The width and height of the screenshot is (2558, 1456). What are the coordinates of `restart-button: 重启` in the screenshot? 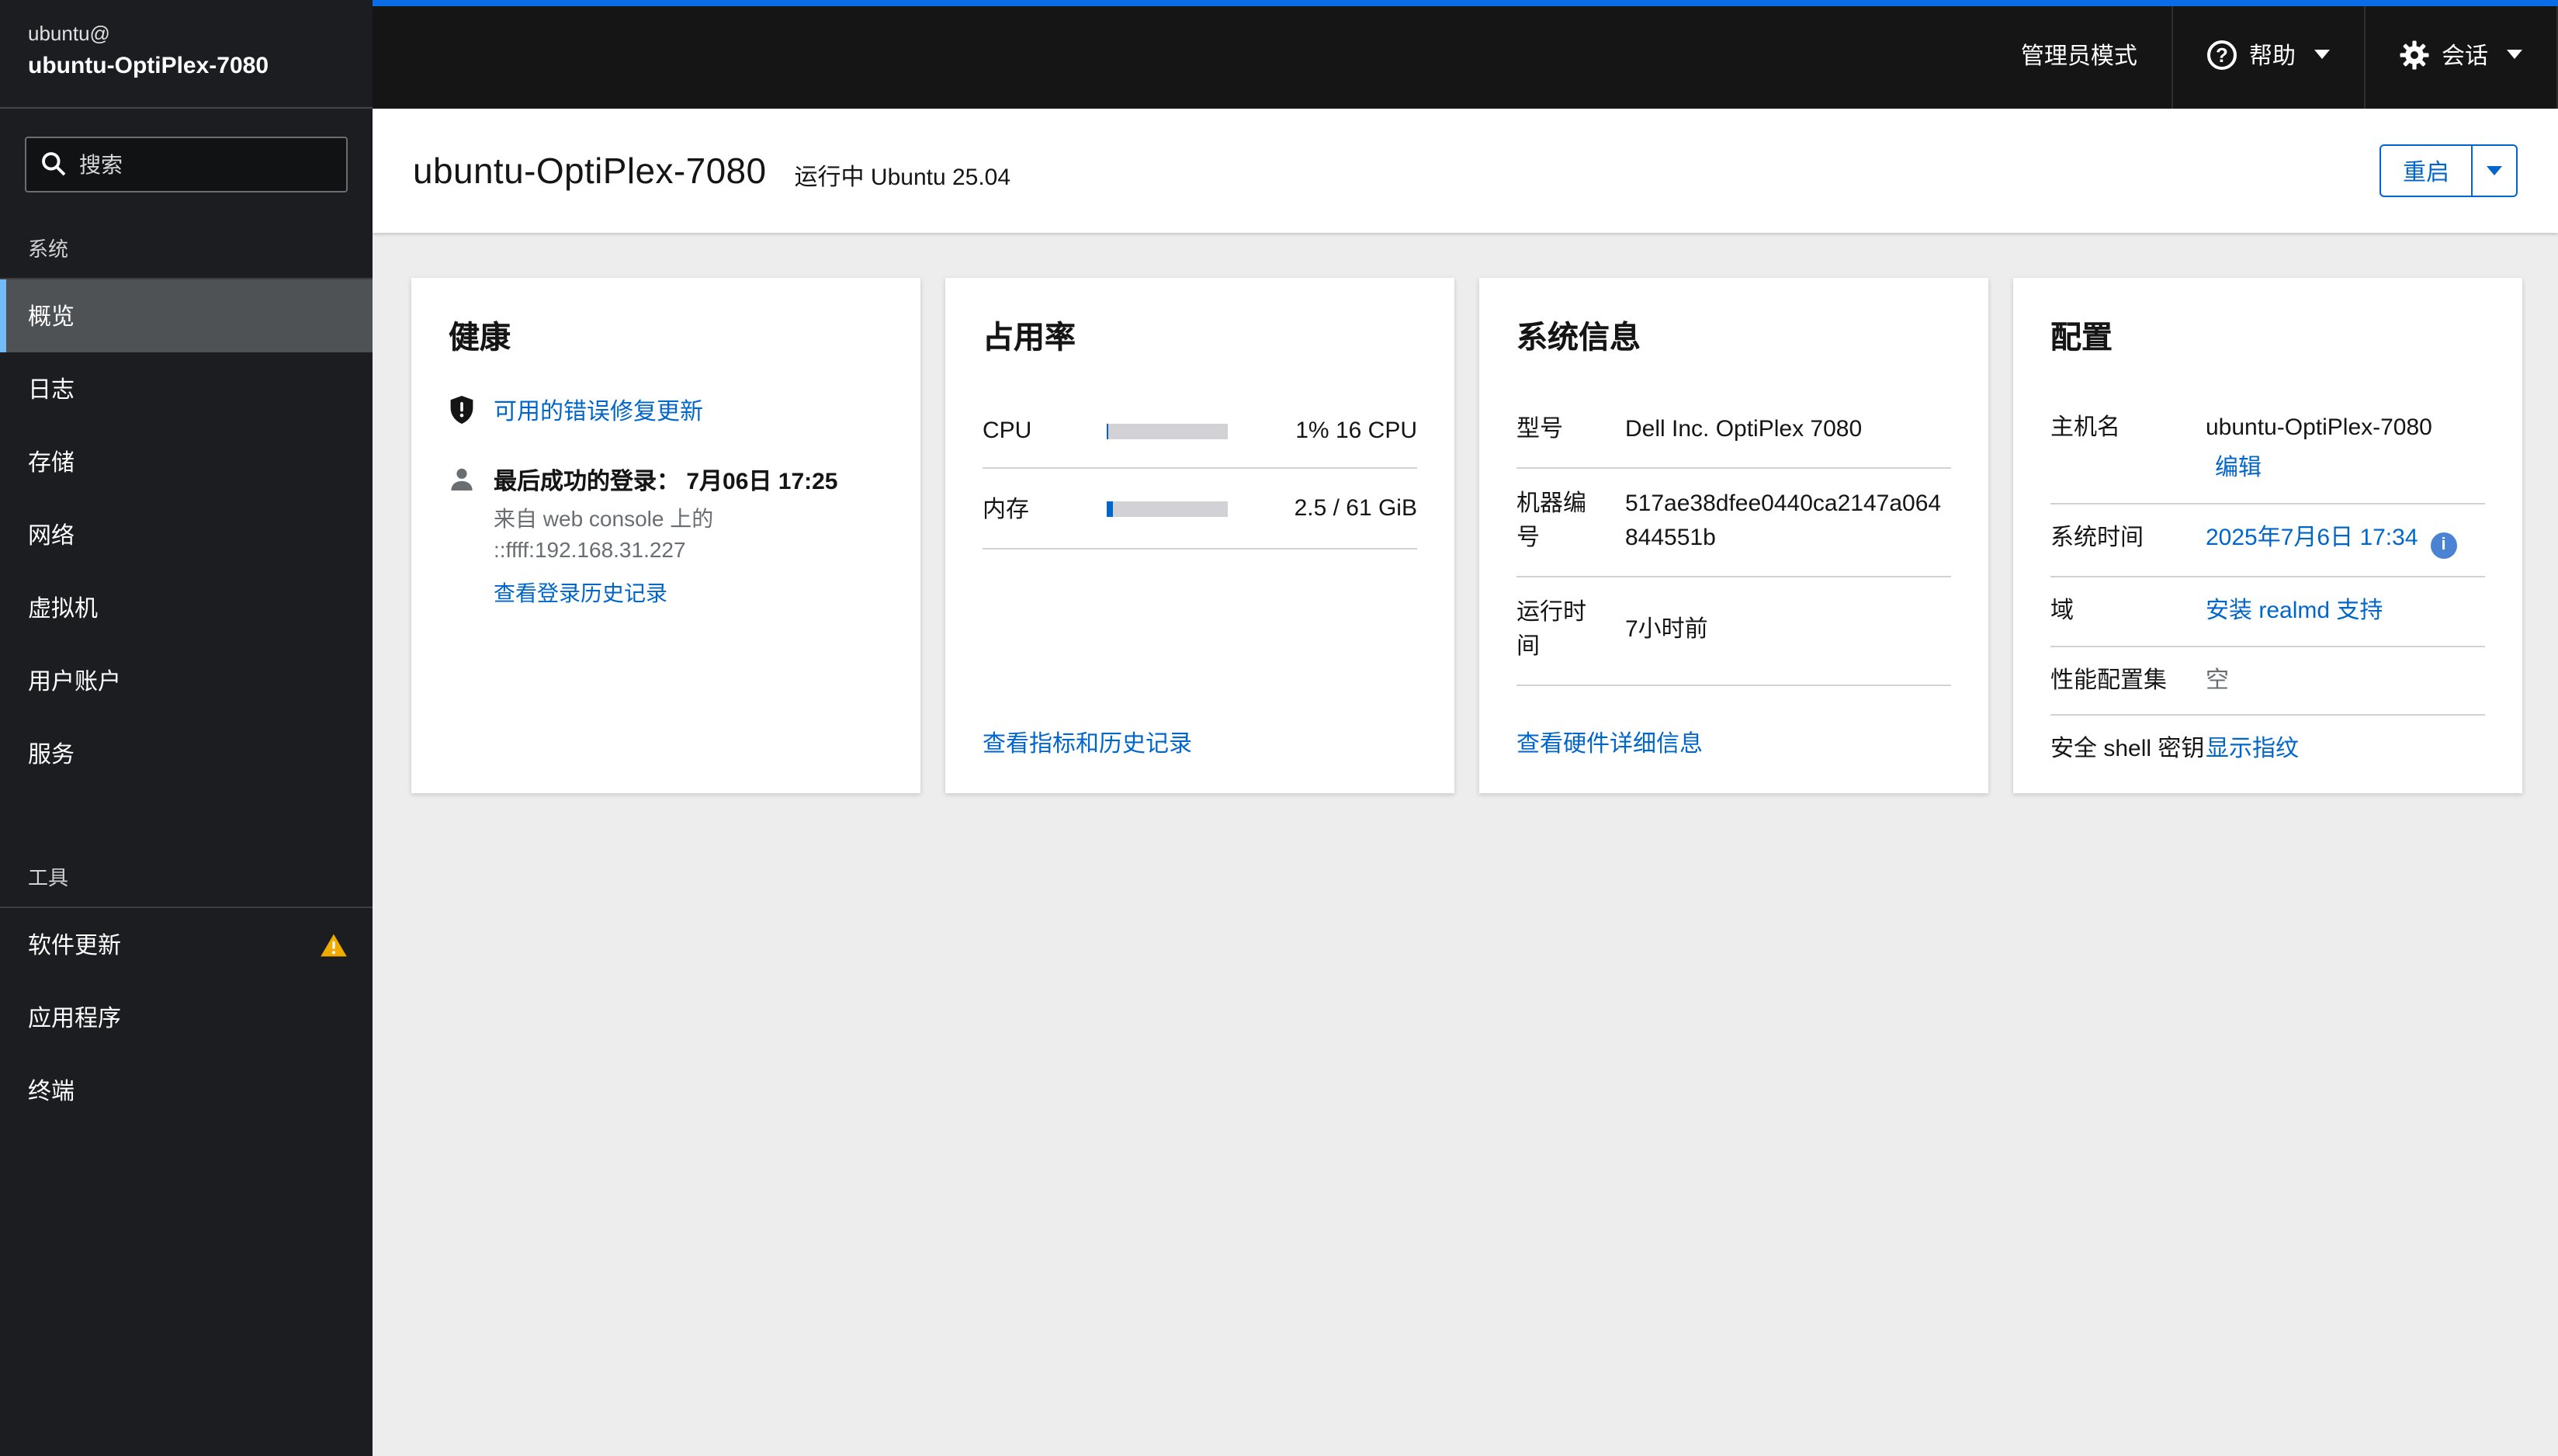 It's located at (2425, 171).